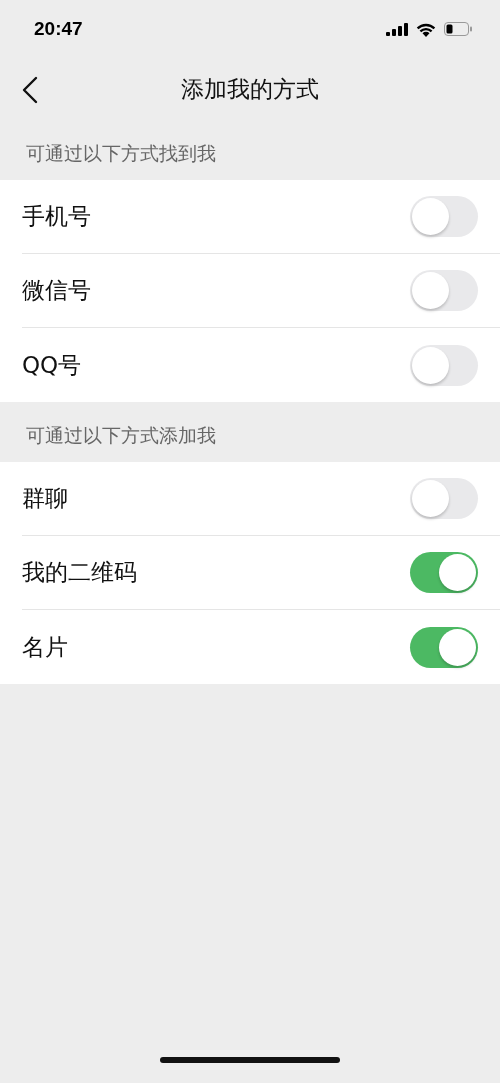 This screenshot has height=1083, width=500. Describe the element at coordinates (45, 498) in the screenshot. I see `setting-label: 群聊` at that location.